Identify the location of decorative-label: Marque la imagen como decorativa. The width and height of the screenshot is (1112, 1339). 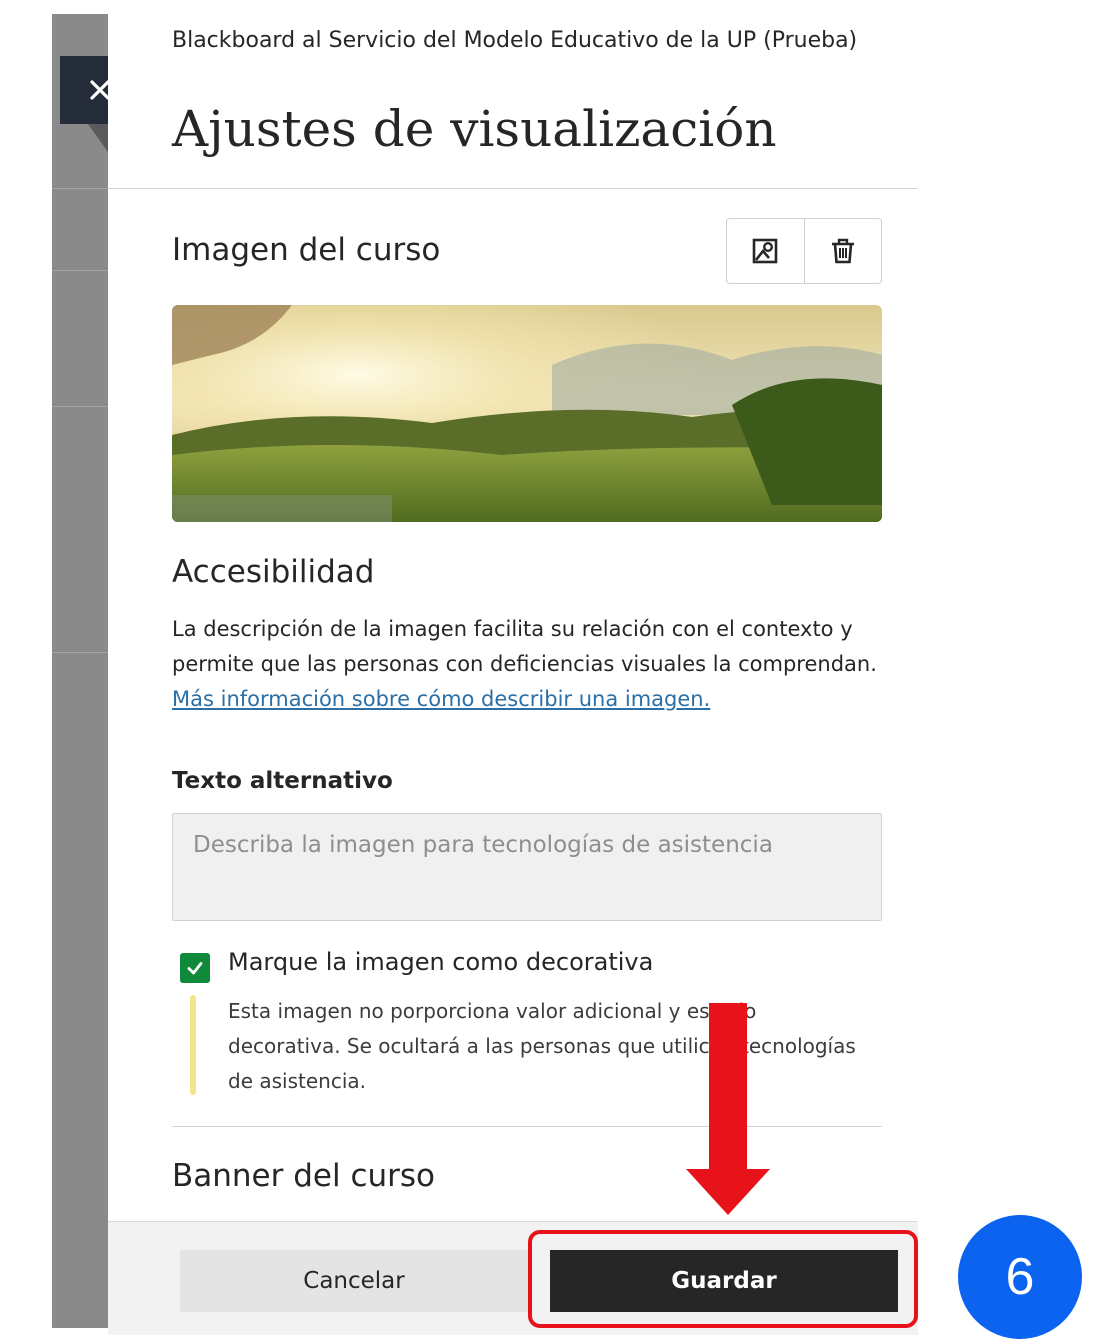
(440, 962).